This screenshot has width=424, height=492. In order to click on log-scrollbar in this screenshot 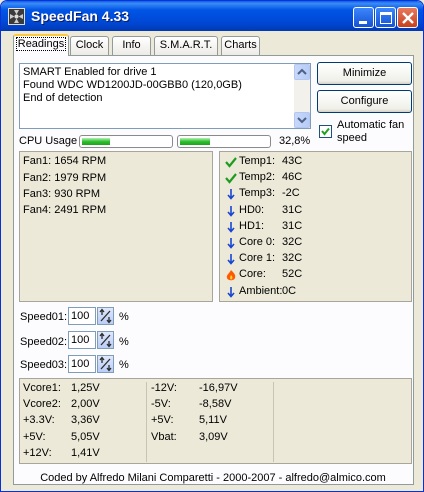, I will do `click(302, 96)`.